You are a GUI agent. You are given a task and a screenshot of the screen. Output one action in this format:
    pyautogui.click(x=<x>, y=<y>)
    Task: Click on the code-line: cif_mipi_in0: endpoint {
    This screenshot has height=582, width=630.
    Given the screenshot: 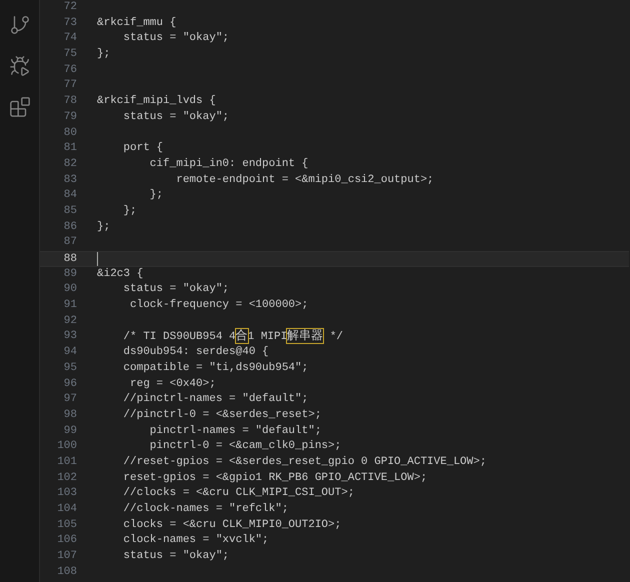 What is the action you would take?
    pyautogui.click(x=228, y=164)
    